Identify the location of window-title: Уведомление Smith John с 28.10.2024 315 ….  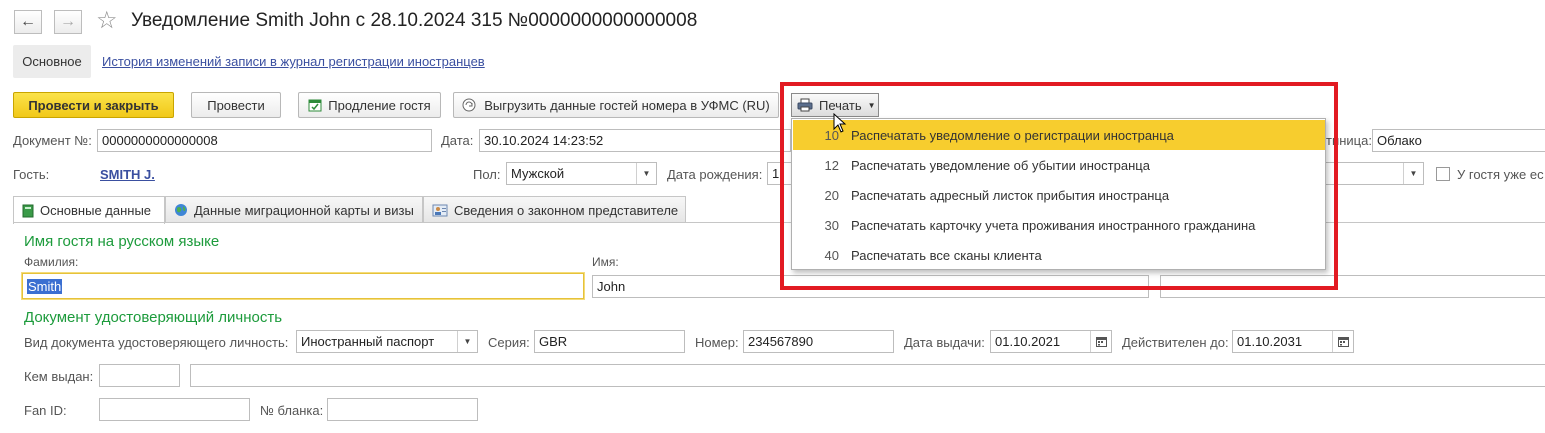
(414, 20).